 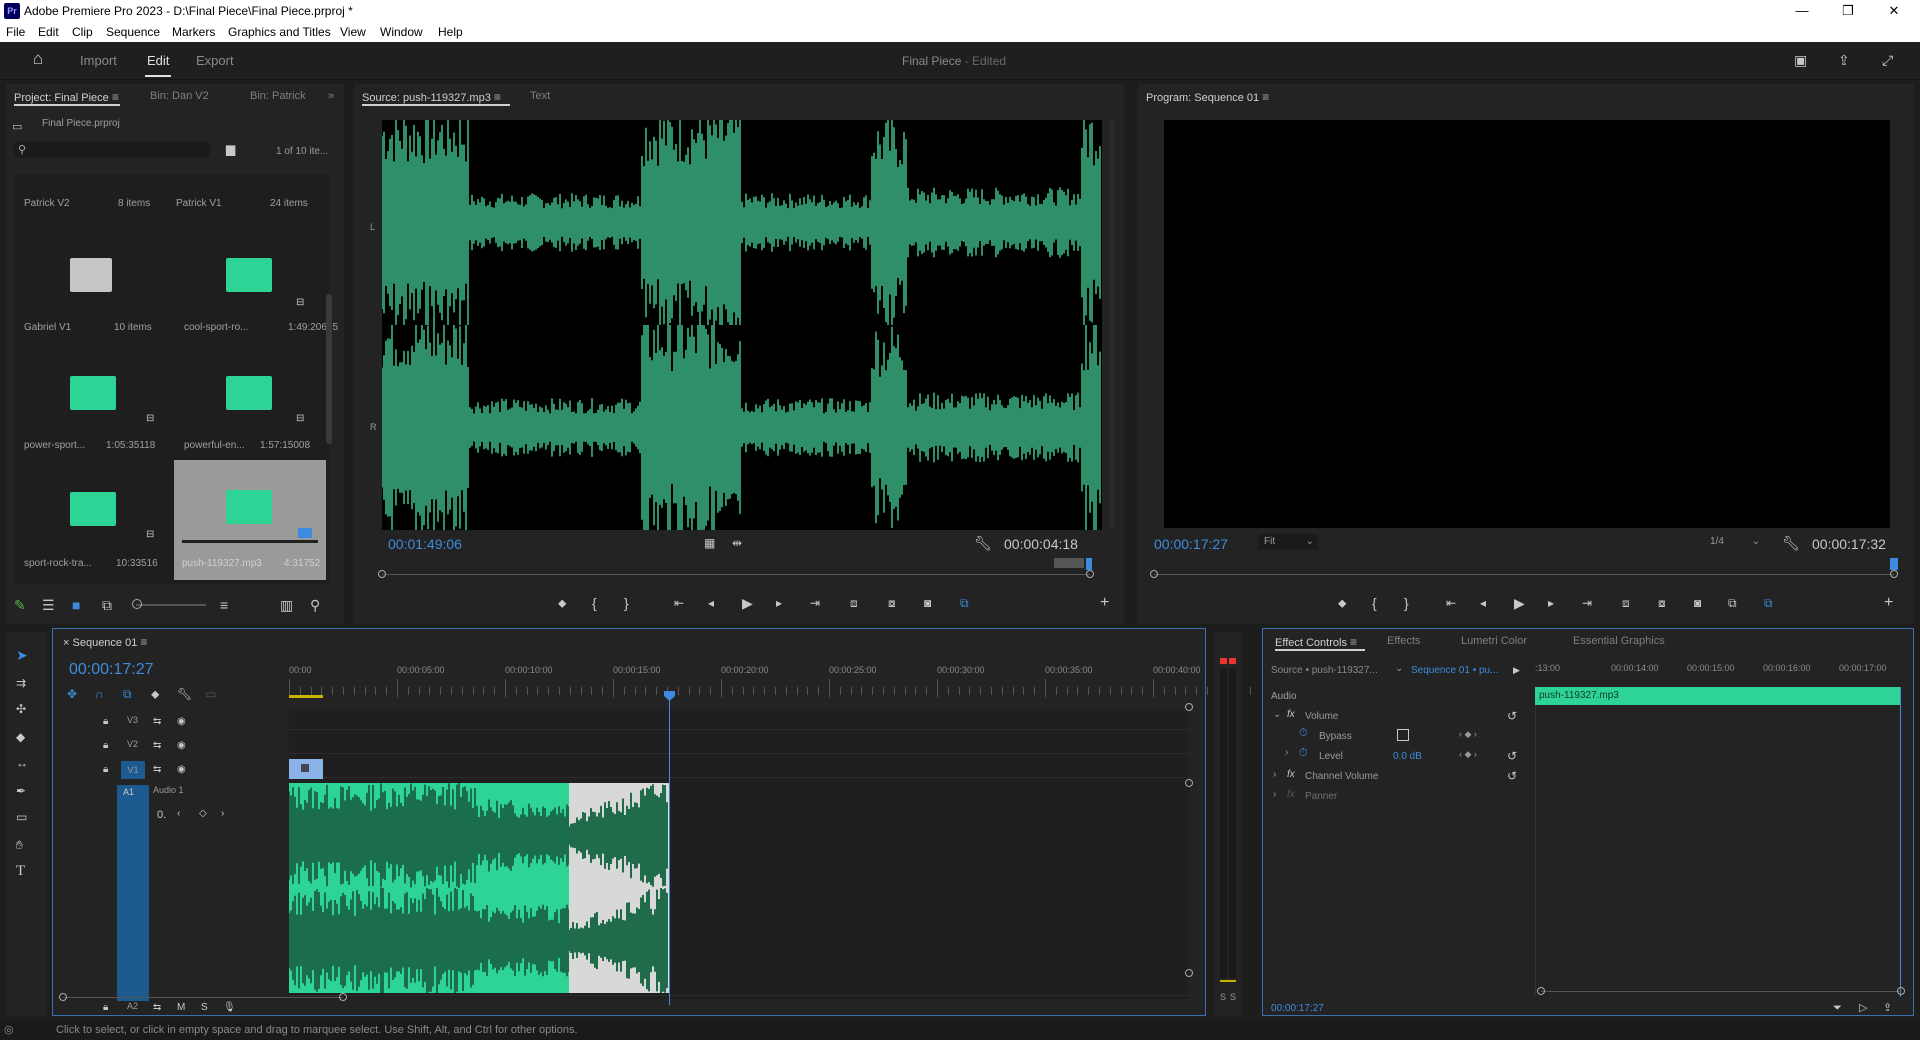 What do you see at coordinates (111, 670) in the screenshot?
I see `timeline-timecode: 00:00:17:27` at bounding box center [111, 670].